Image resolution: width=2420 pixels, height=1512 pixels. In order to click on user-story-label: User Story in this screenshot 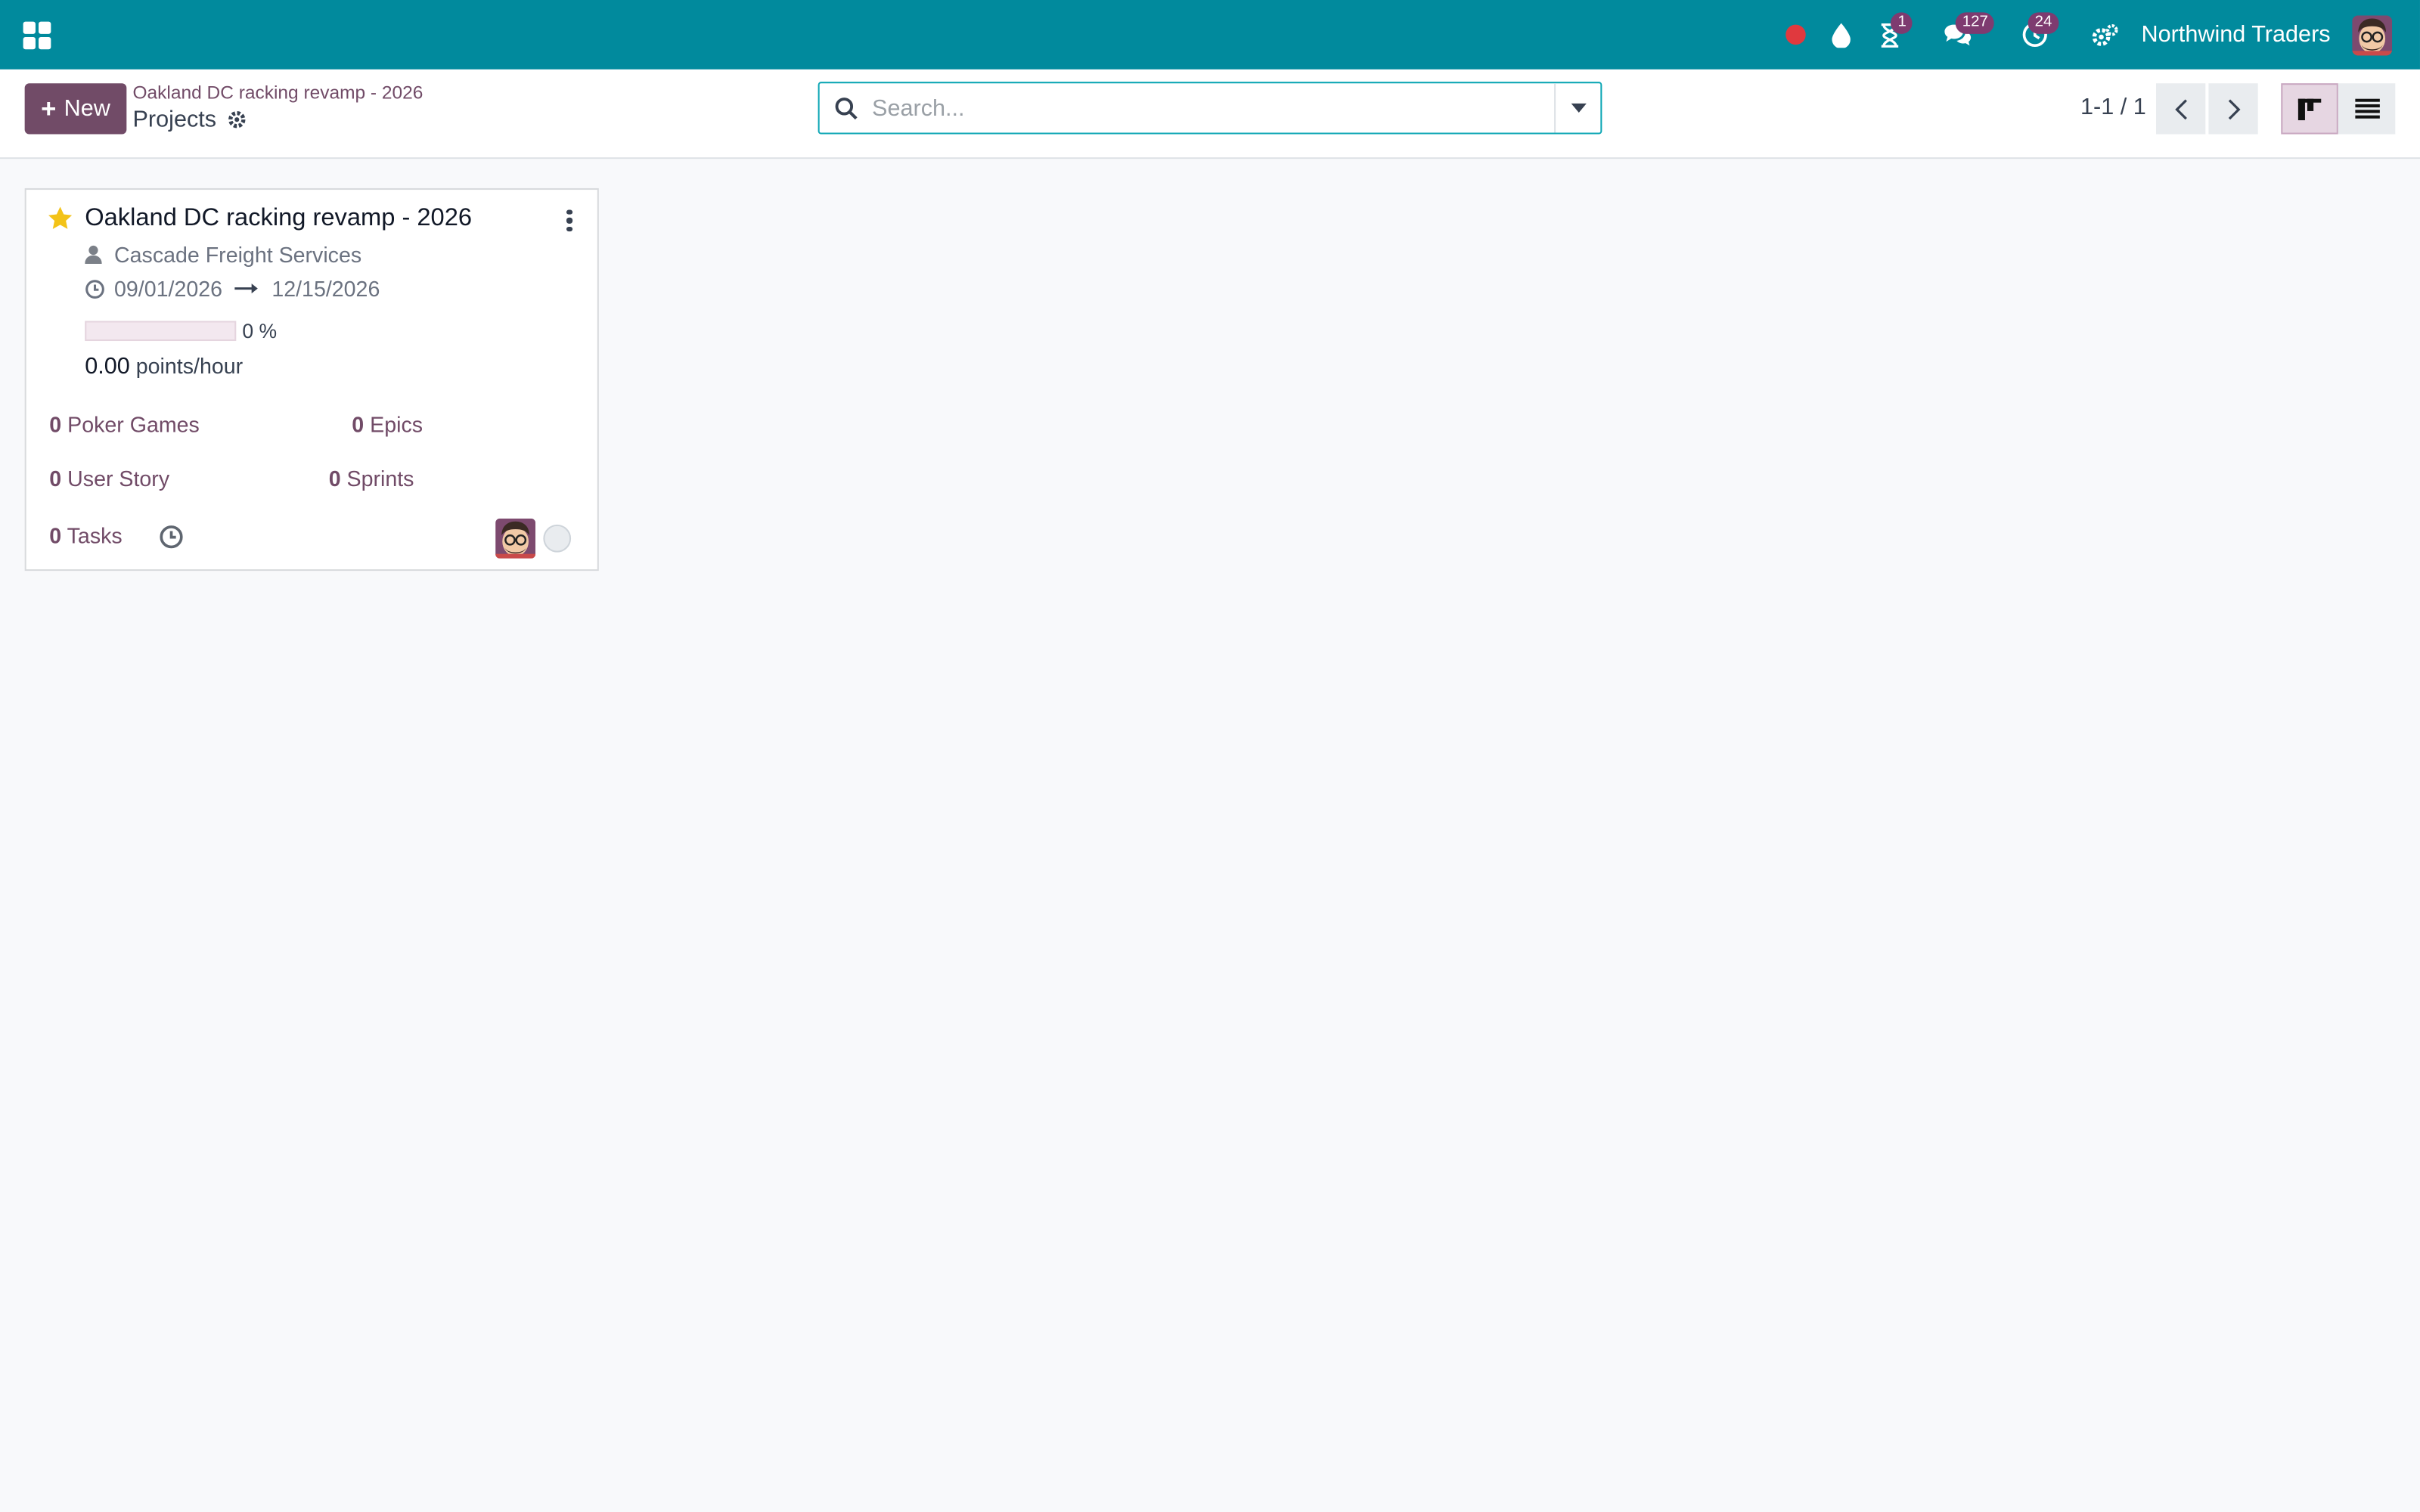, I will do `click(119, 478)`.